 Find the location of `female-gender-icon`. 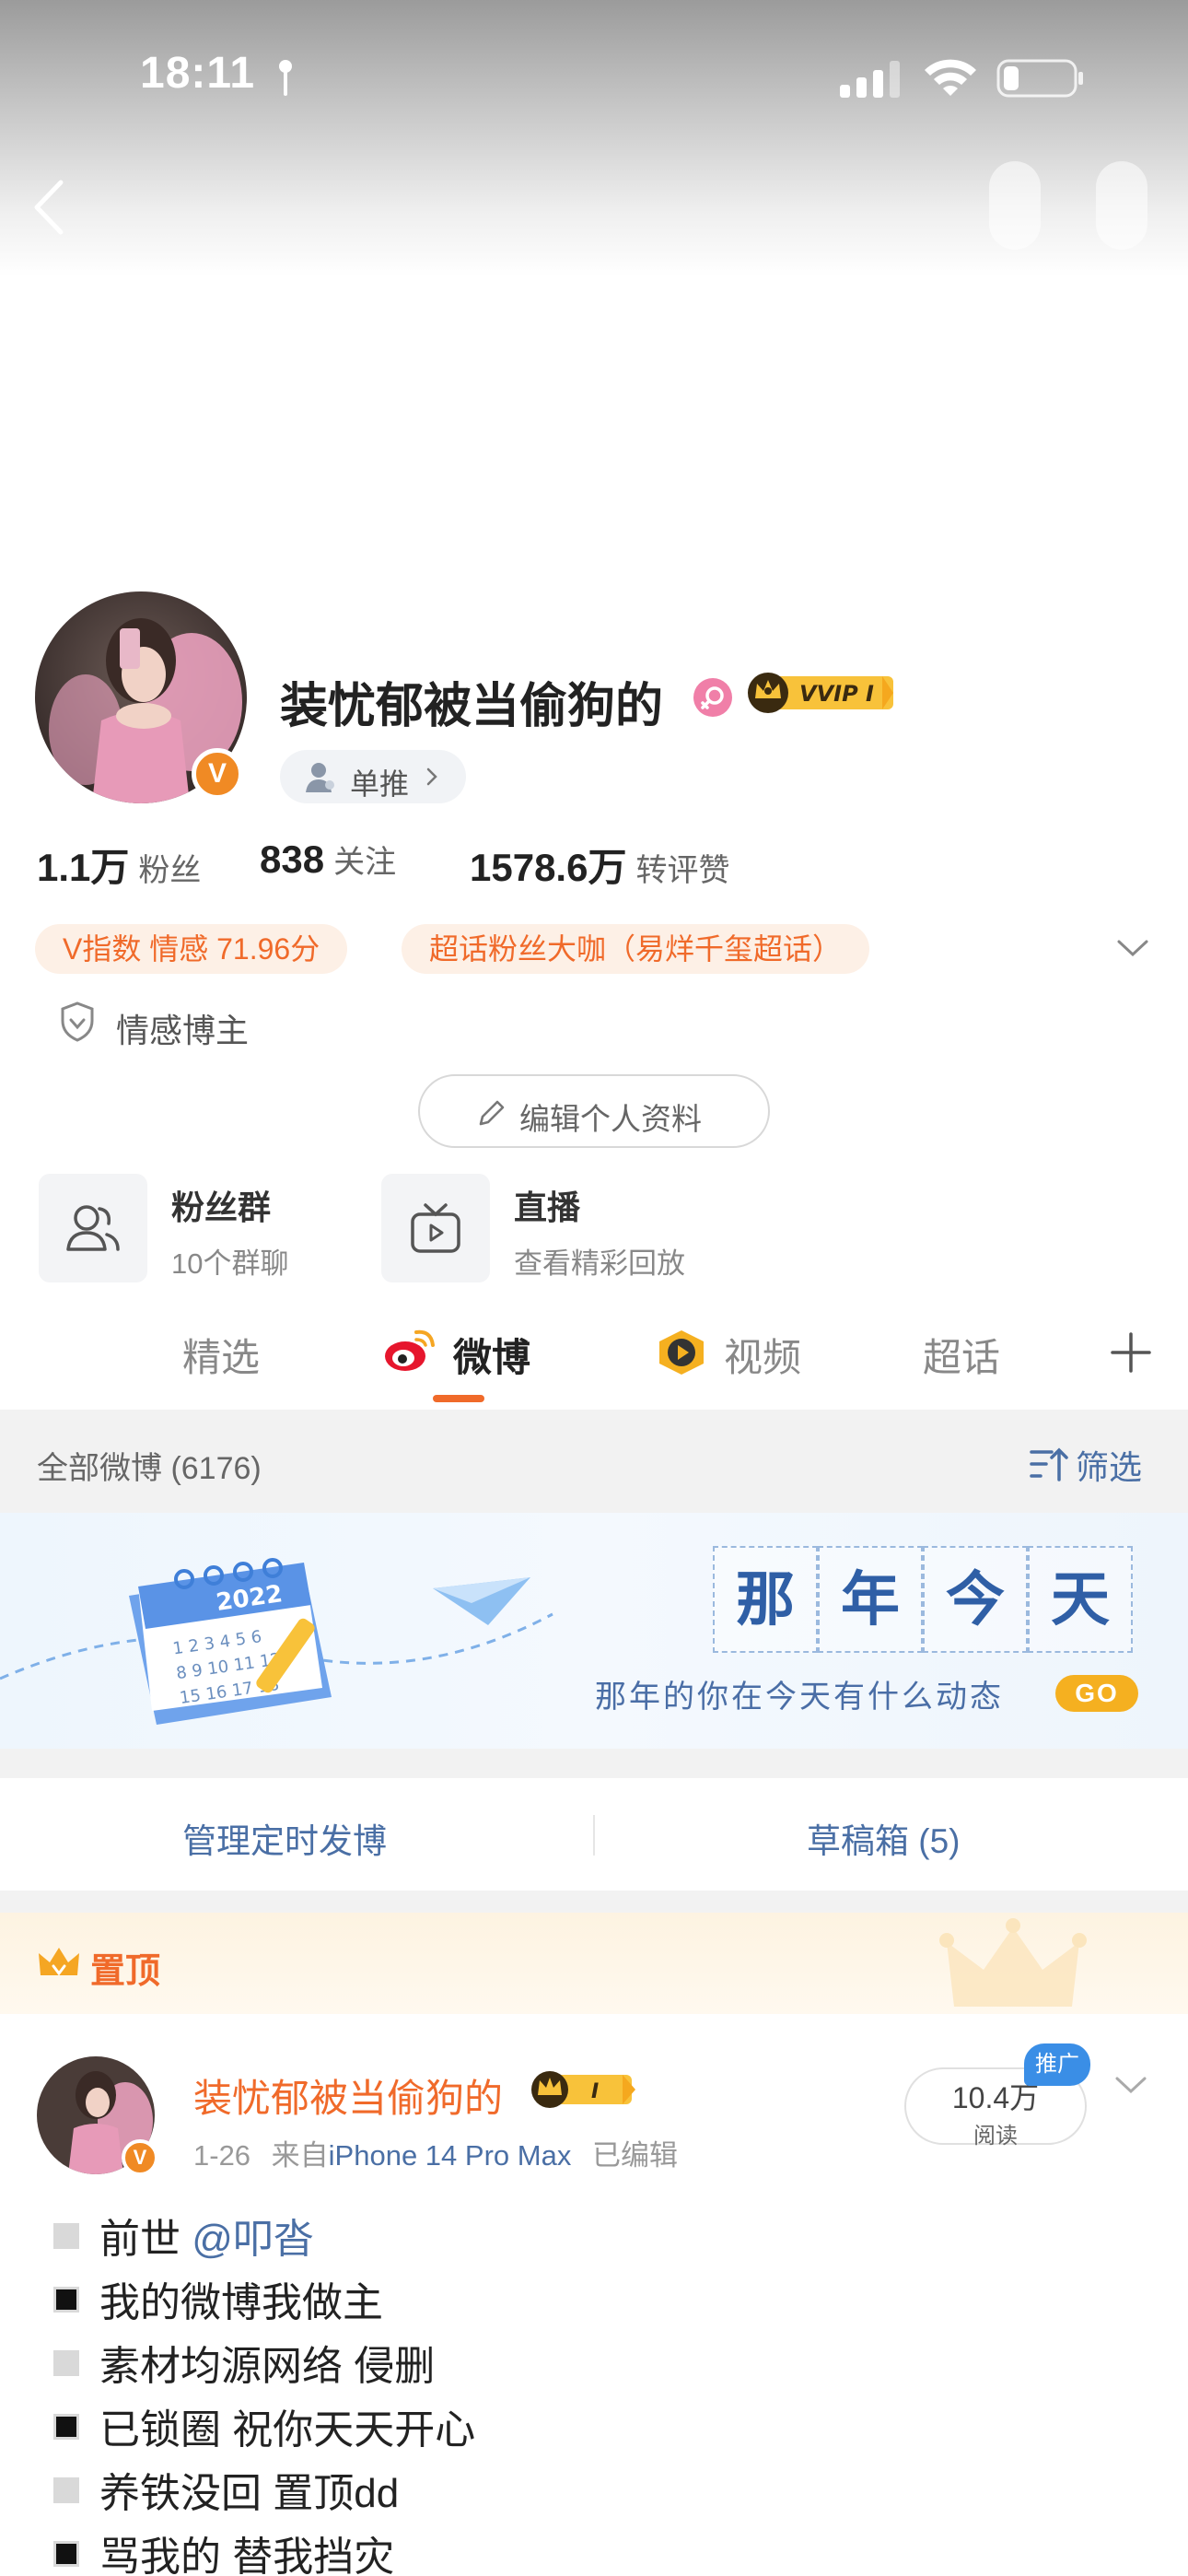

female-gender-icon is located at coordinates (712, 697).